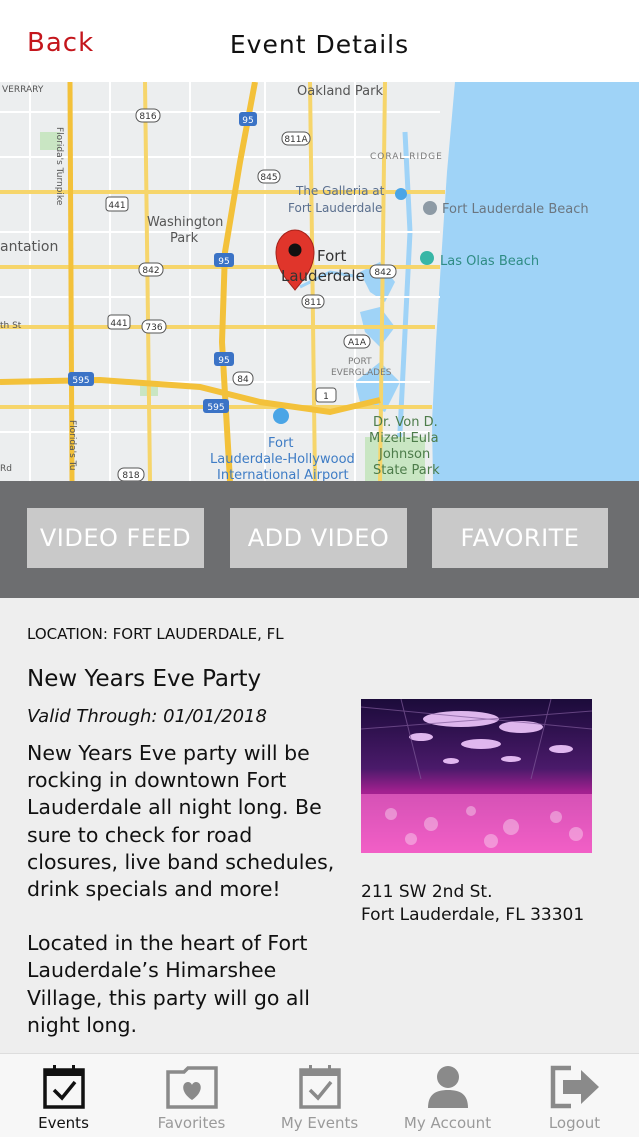 This screenshot has width=639, height=1137. I want to click on svg-text: Florida's Tu, so click(72, 445).